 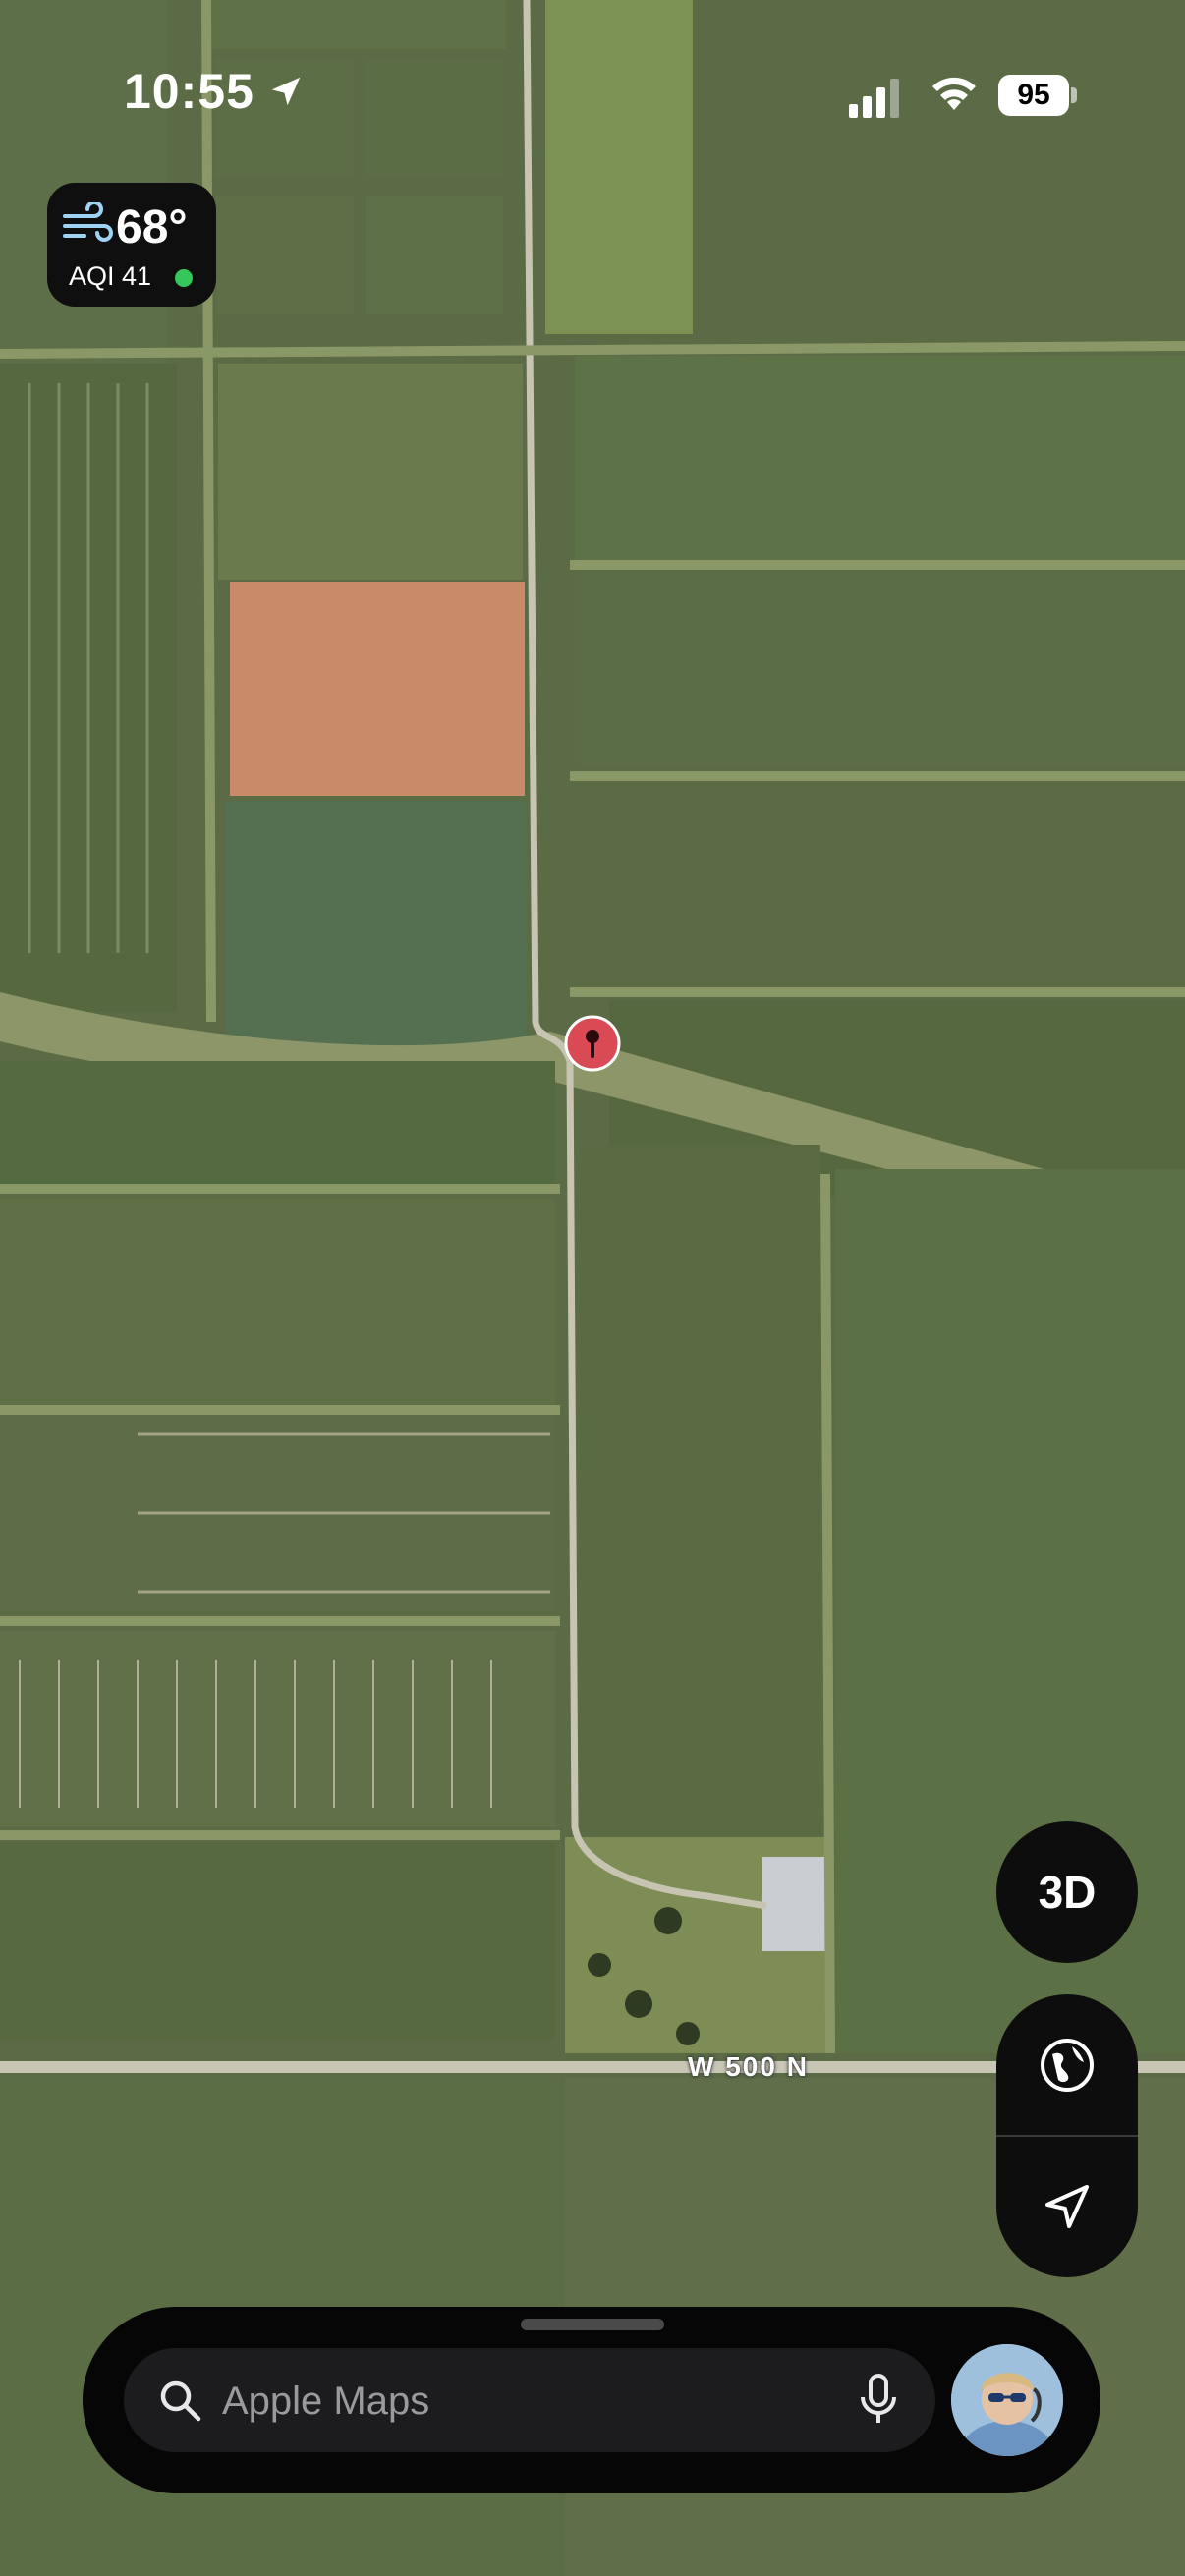 I want to click on search-input, so click(x=517, y=2401).